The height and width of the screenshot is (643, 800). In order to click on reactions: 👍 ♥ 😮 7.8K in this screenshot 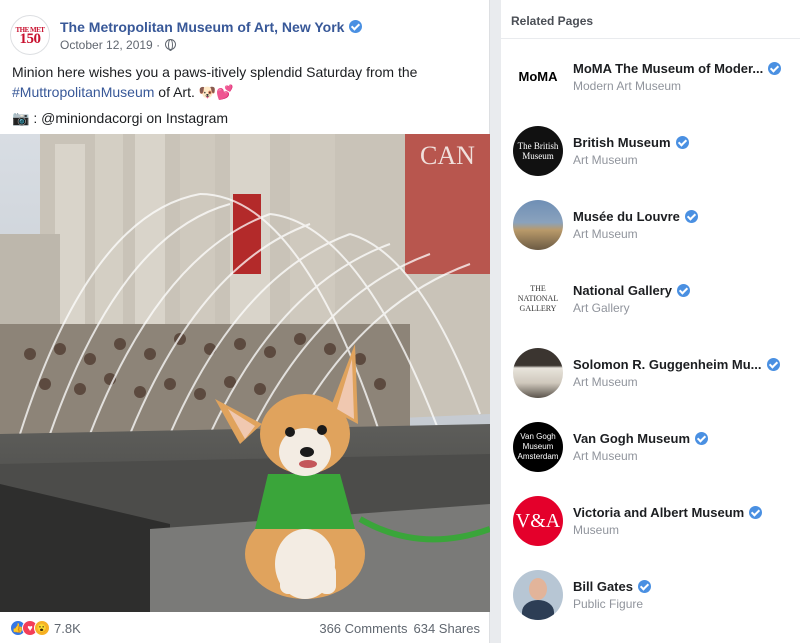, I will do `click(45, 628)`.